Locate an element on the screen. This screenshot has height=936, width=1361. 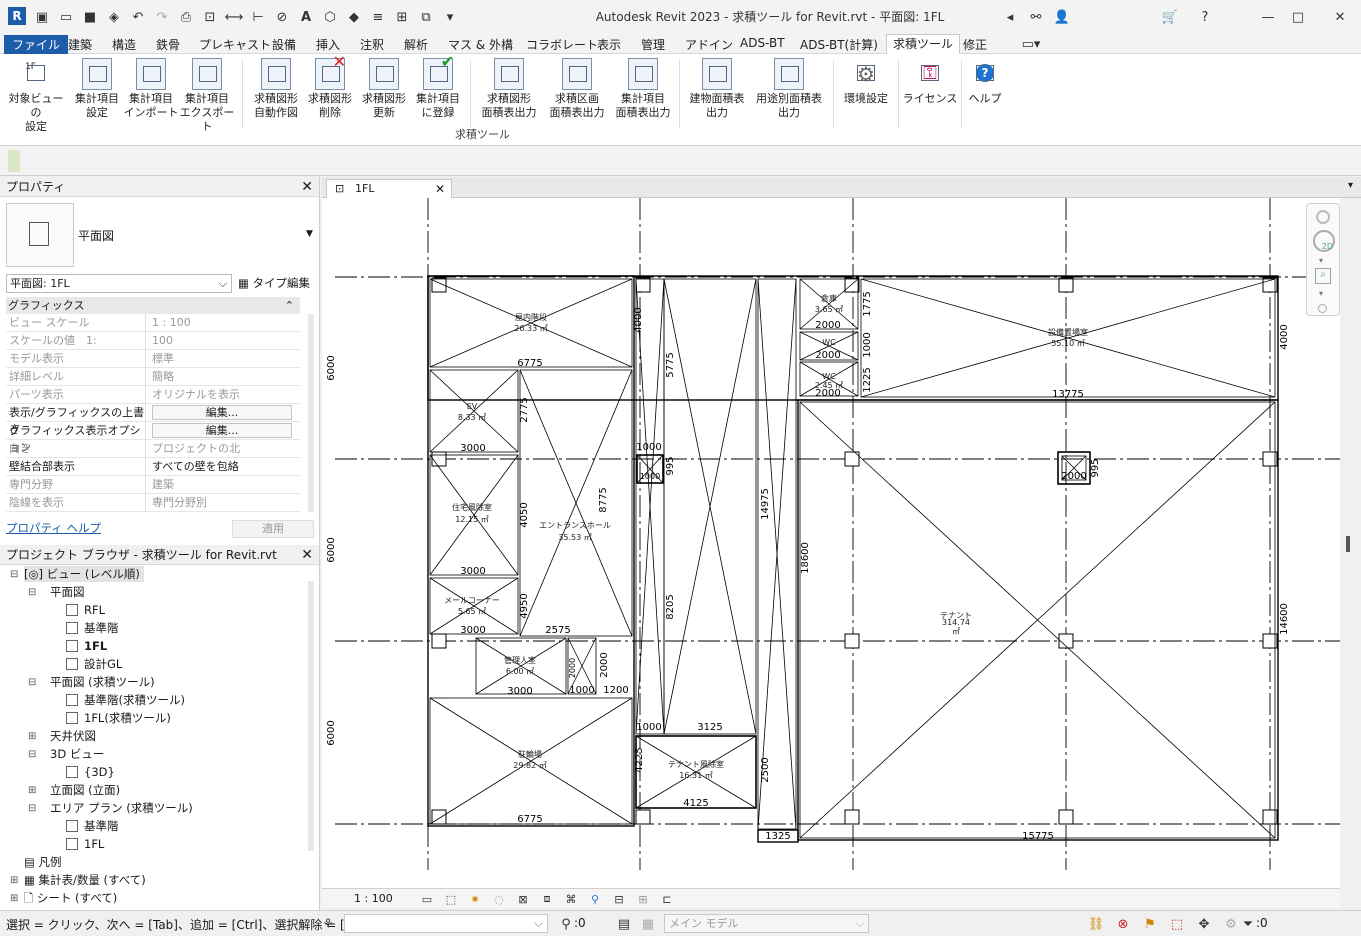
instance-selector: 平面図: 1FL ⌵ is located at coordinates (119, 283).